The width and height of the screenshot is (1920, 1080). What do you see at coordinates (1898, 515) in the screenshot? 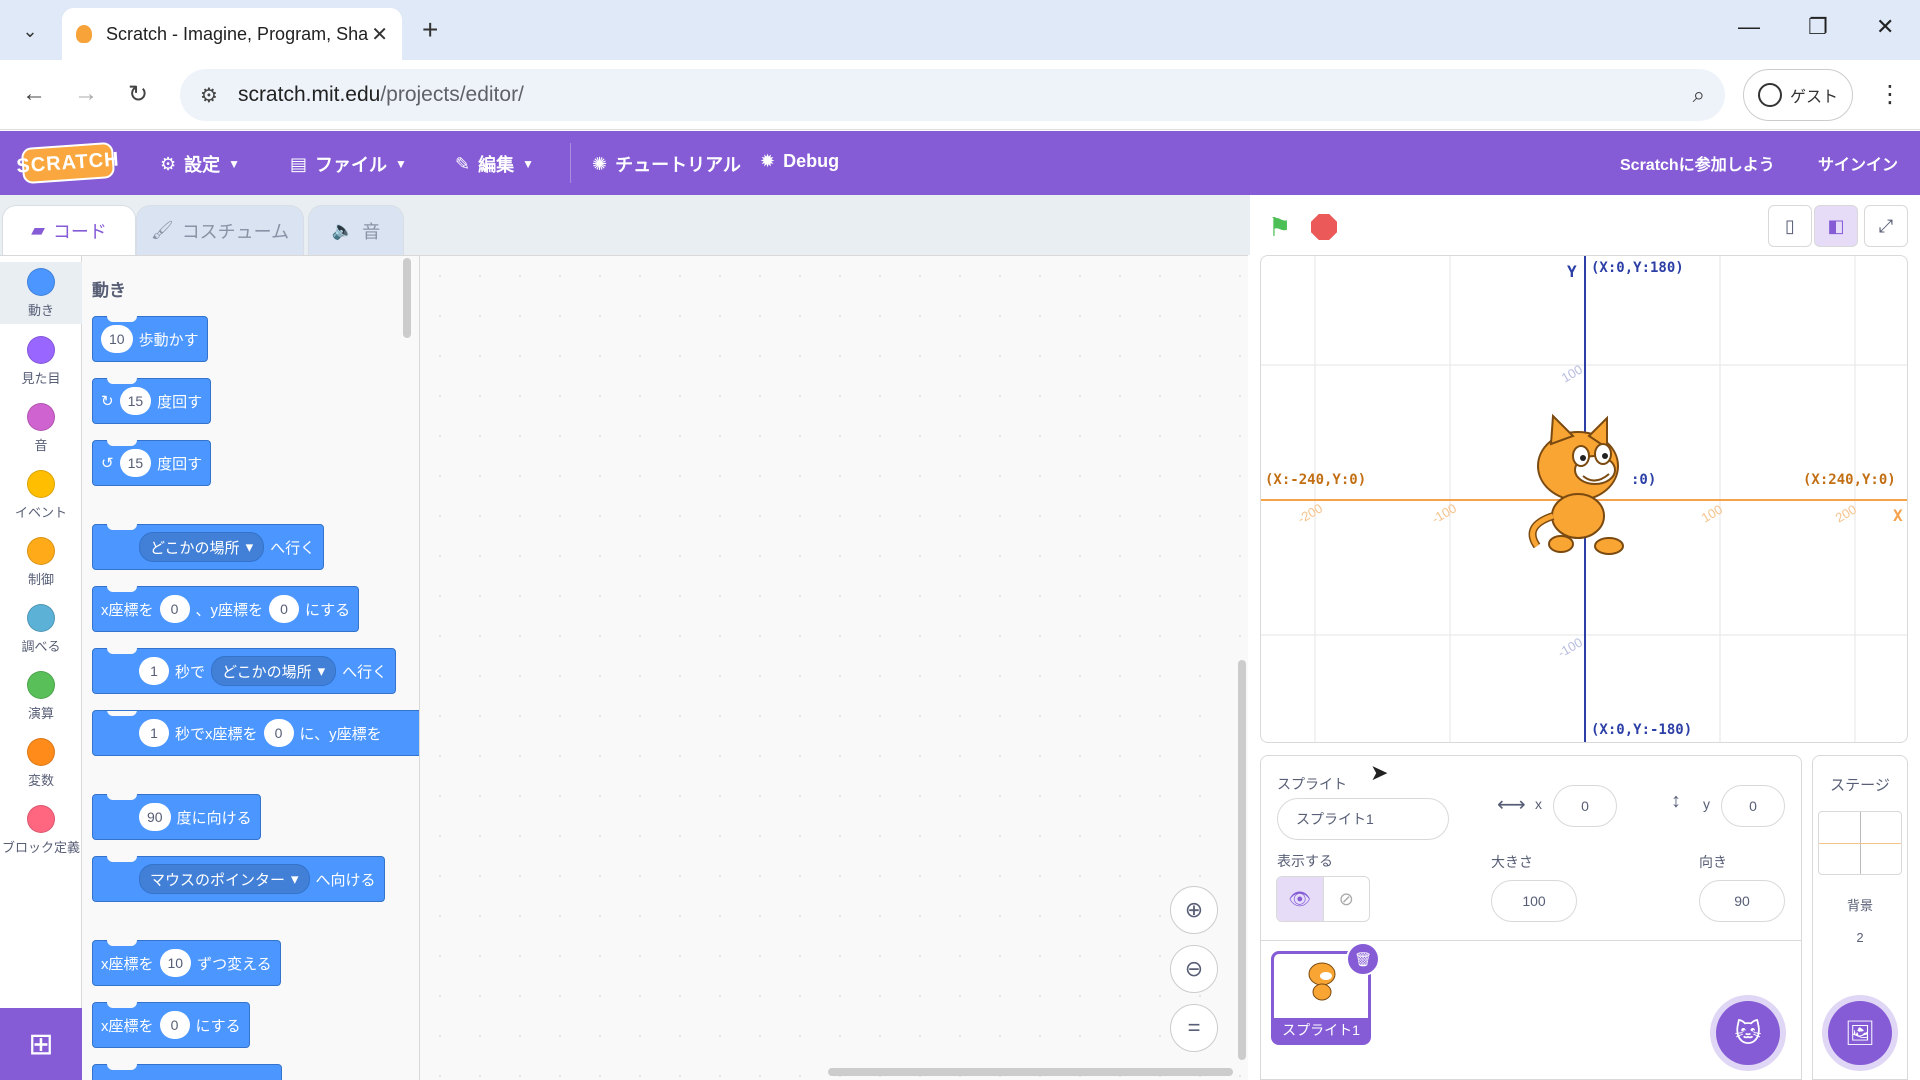
I see `x-axis-label: X` at bounding box center [1898, 515].